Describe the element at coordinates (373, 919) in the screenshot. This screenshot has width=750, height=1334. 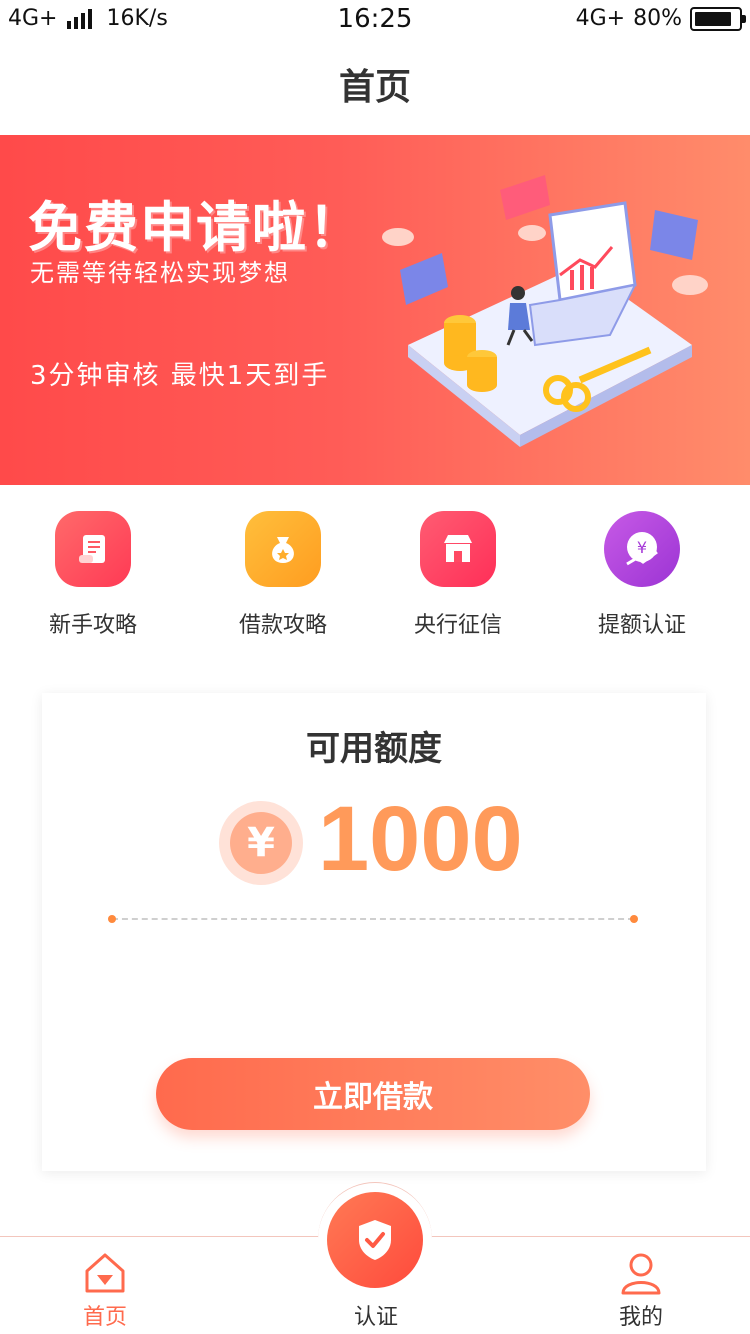
I see `dashed-divider` at that location.